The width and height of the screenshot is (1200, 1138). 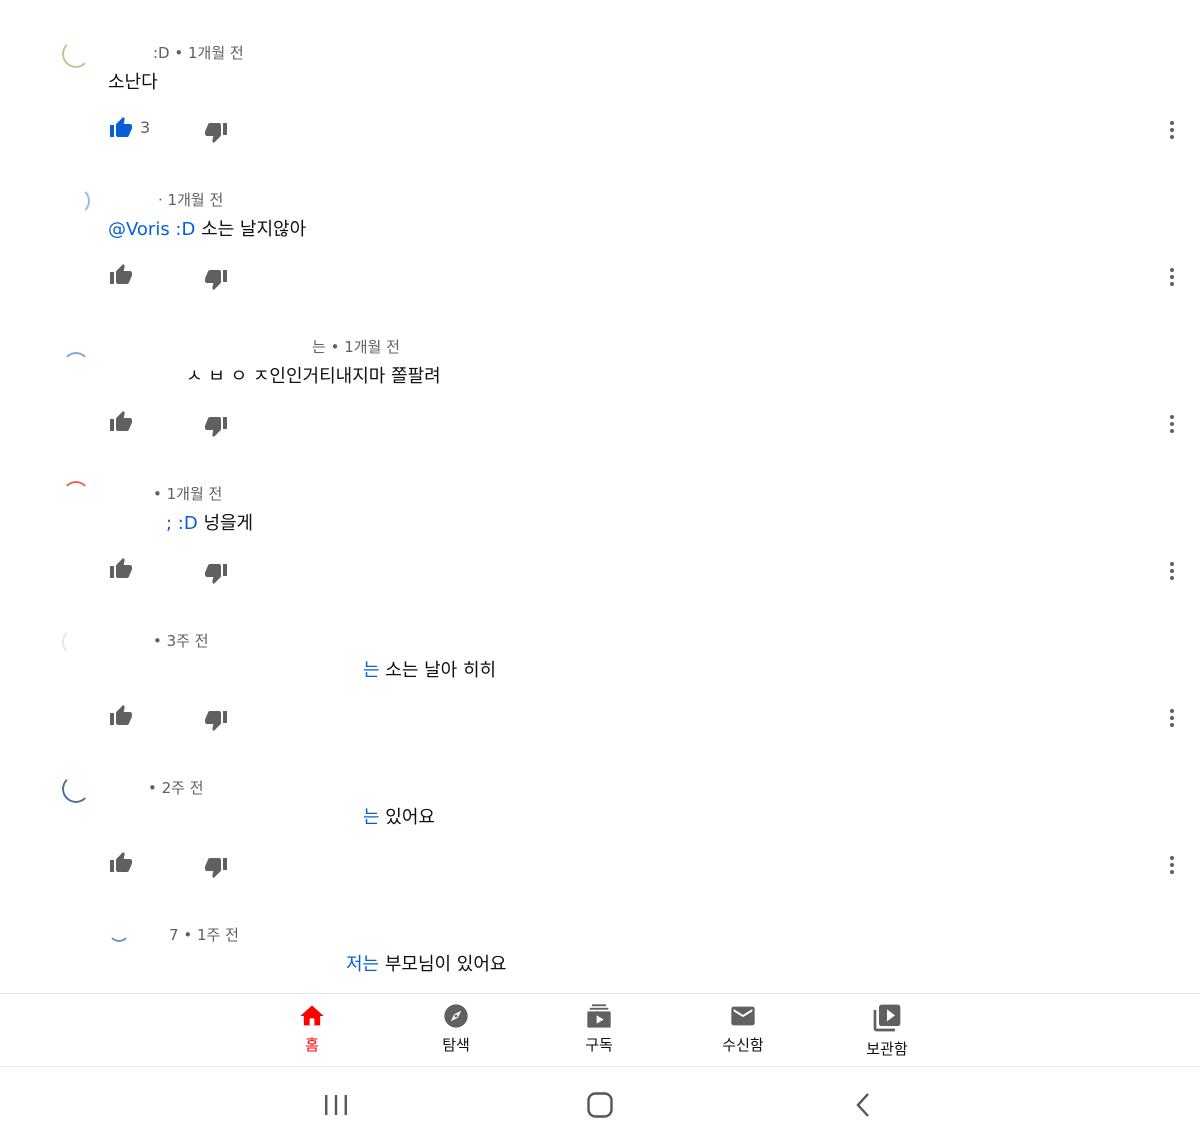 What do you see at coordinates (165, 199) in the screenshot?
I see `comment-meta: · 1개월 전` at bounding box center [165, 199].